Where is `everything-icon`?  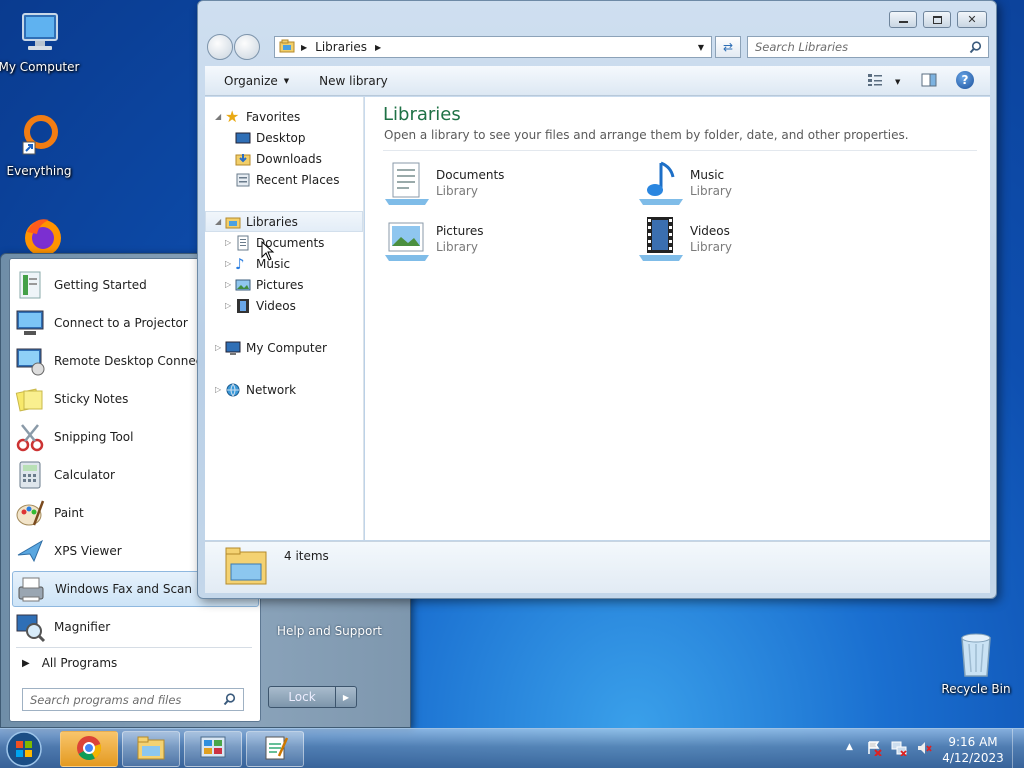
everything-icon is located at coordinates (39, 136).